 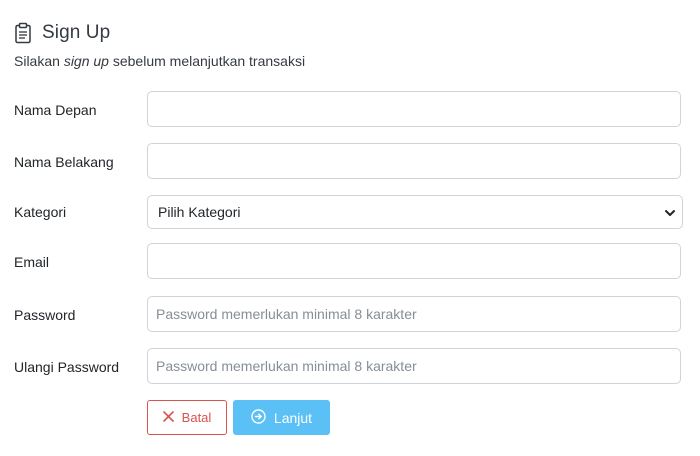 I want to click on cancel-button-label: Batal, so click(x=196, y=417).